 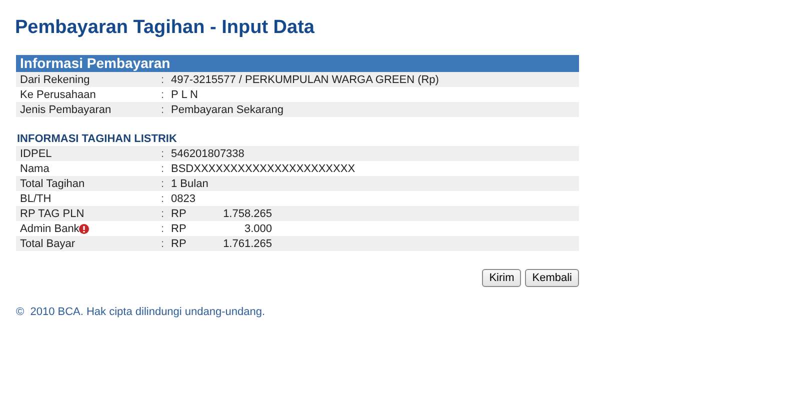 What do you see at coordinates (257, 228) in the screenshot?
I see `amount-text: 3.000` at bounding box center [257, 228].